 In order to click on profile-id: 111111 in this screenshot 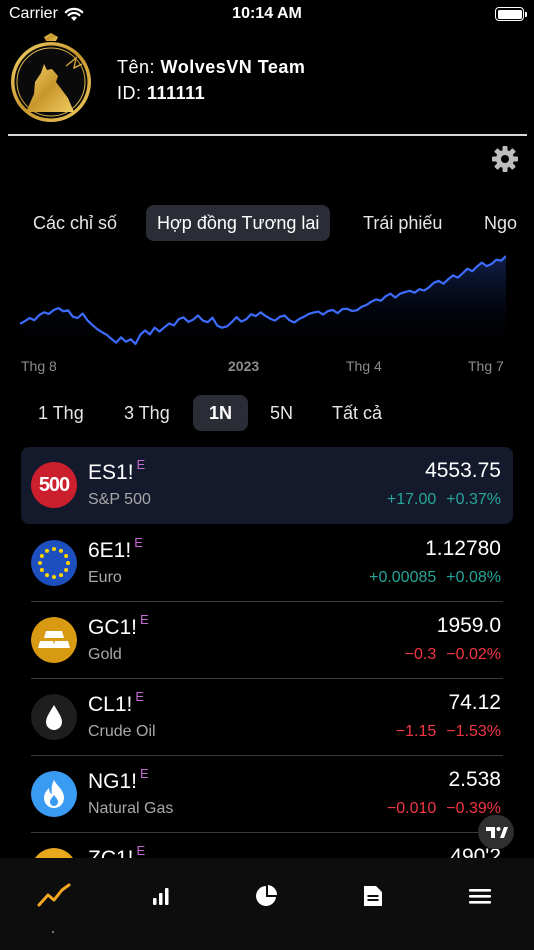, I will do `click(176, 93)`.